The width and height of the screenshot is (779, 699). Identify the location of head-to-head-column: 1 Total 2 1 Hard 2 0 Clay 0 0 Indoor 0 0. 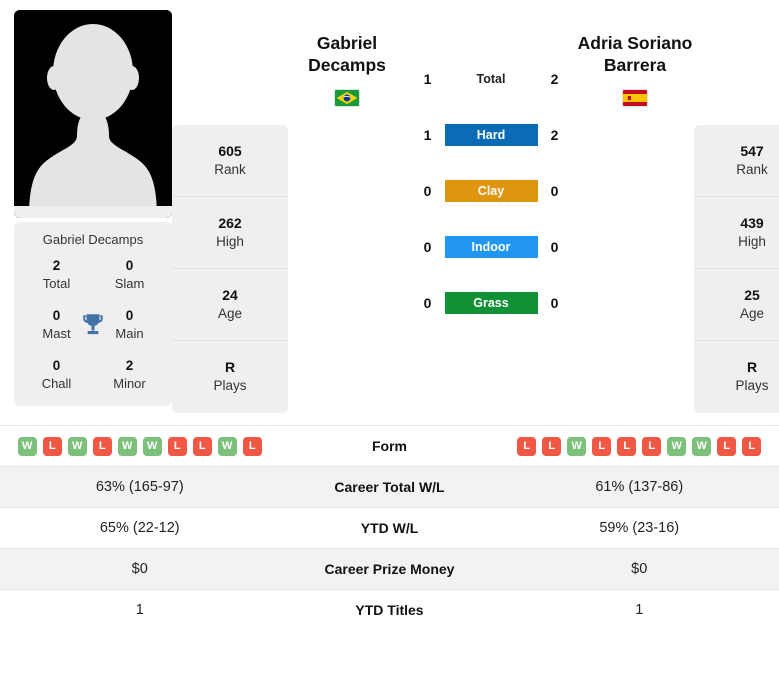
(491, 162).